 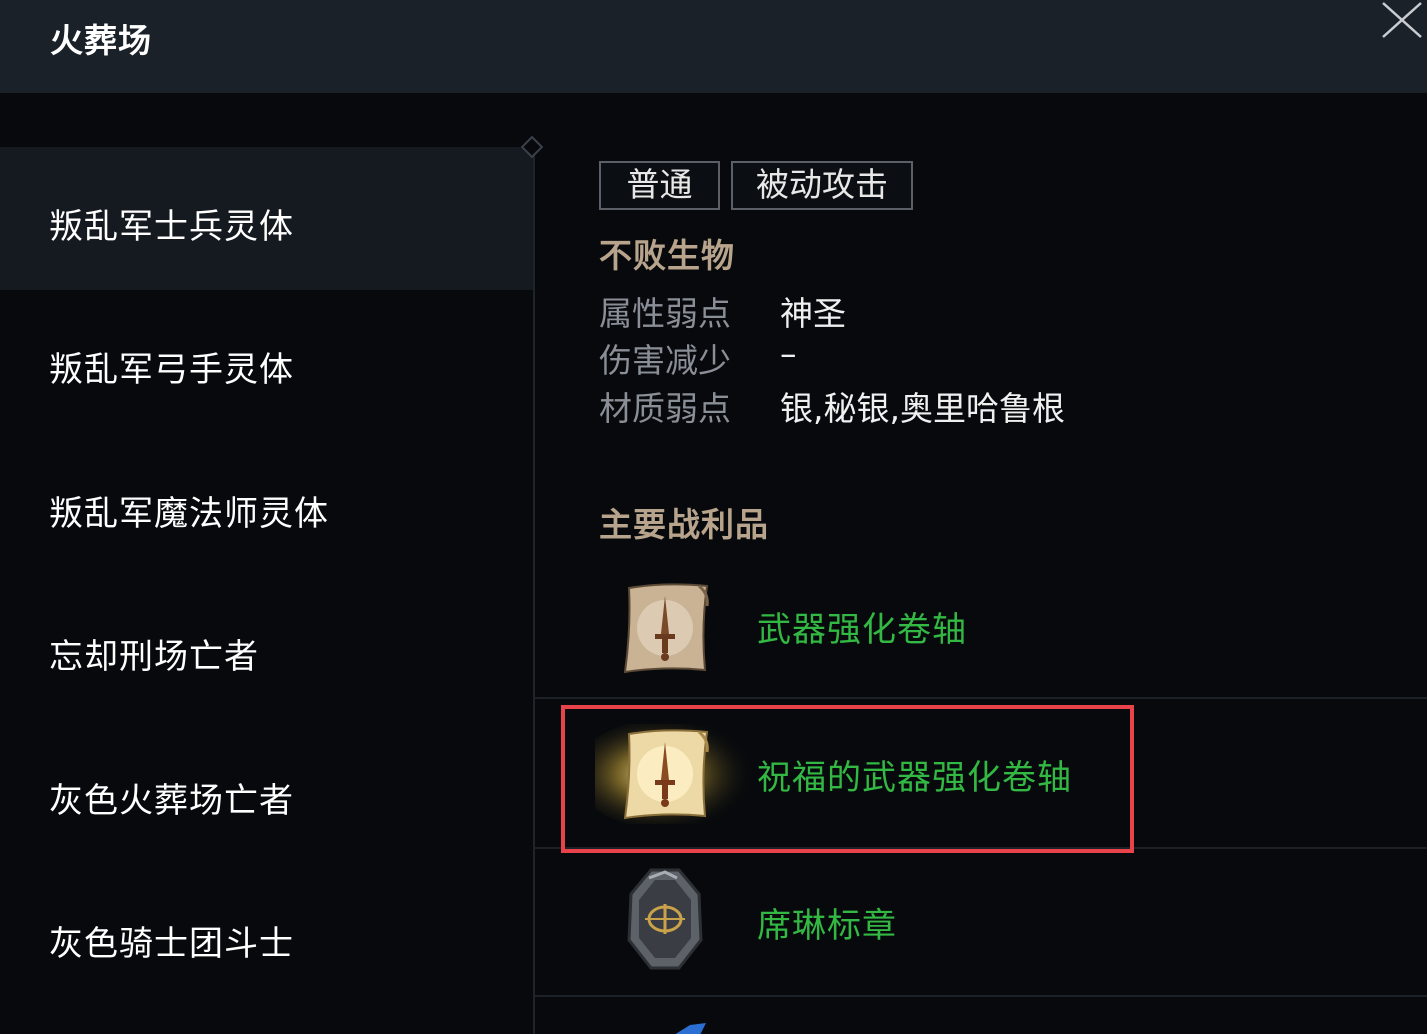 I want to click on attribute-label: 材质弱点, so click(x=665, y=408).